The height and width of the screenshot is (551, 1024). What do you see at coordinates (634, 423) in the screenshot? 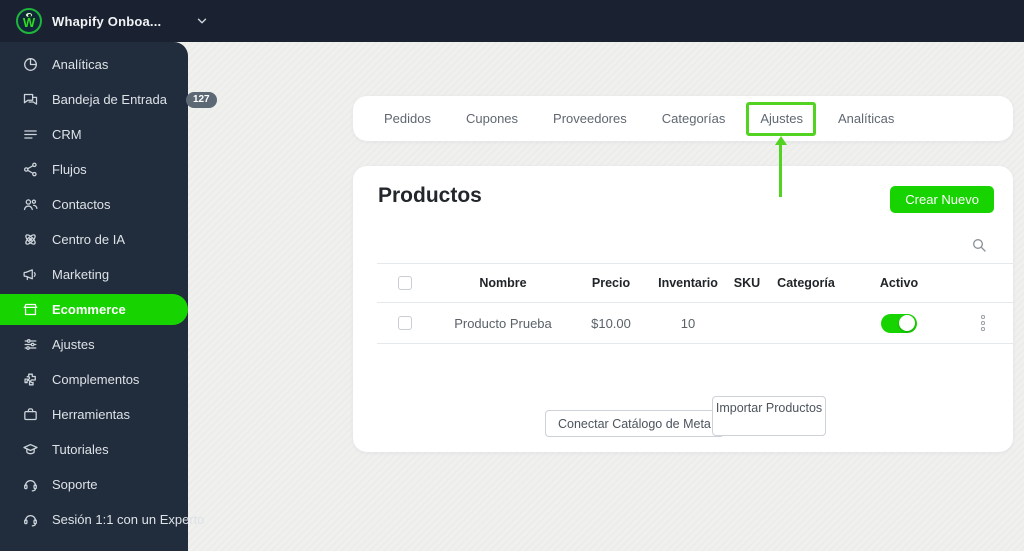
I see `connect-meta-catalog-button: Conectar Catálogo de Meta` at bounding box center [634, 423].